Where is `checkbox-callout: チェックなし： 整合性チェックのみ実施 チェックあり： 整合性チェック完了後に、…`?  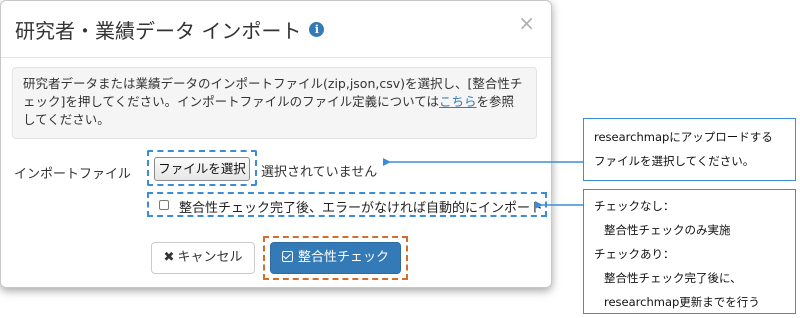
checkbox-callout: チェックなし： 整合性チェックのみ実施 チェックあり： 整合性チェック完了後に、… is located at coordinates (689, 251).